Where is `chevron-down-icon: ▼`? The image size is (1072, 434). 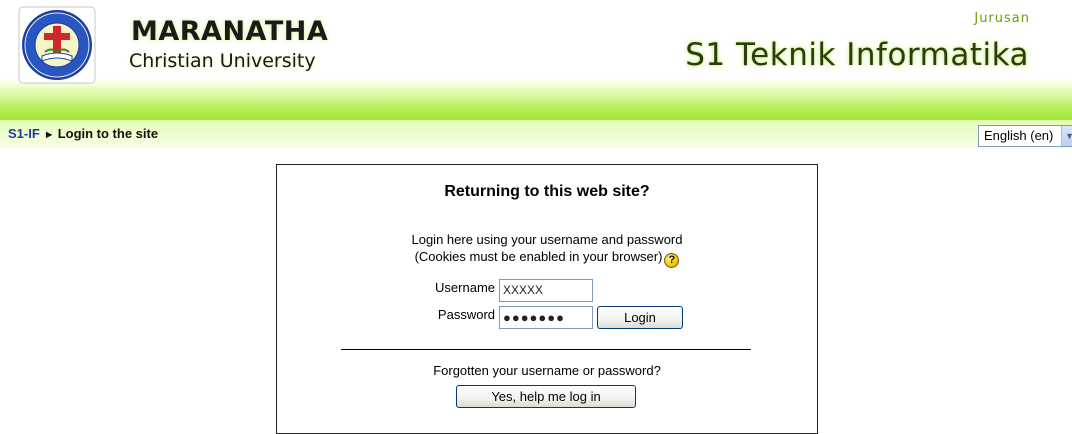 chevron-down-icon: ▼ is located at coordinates (1066, 136).